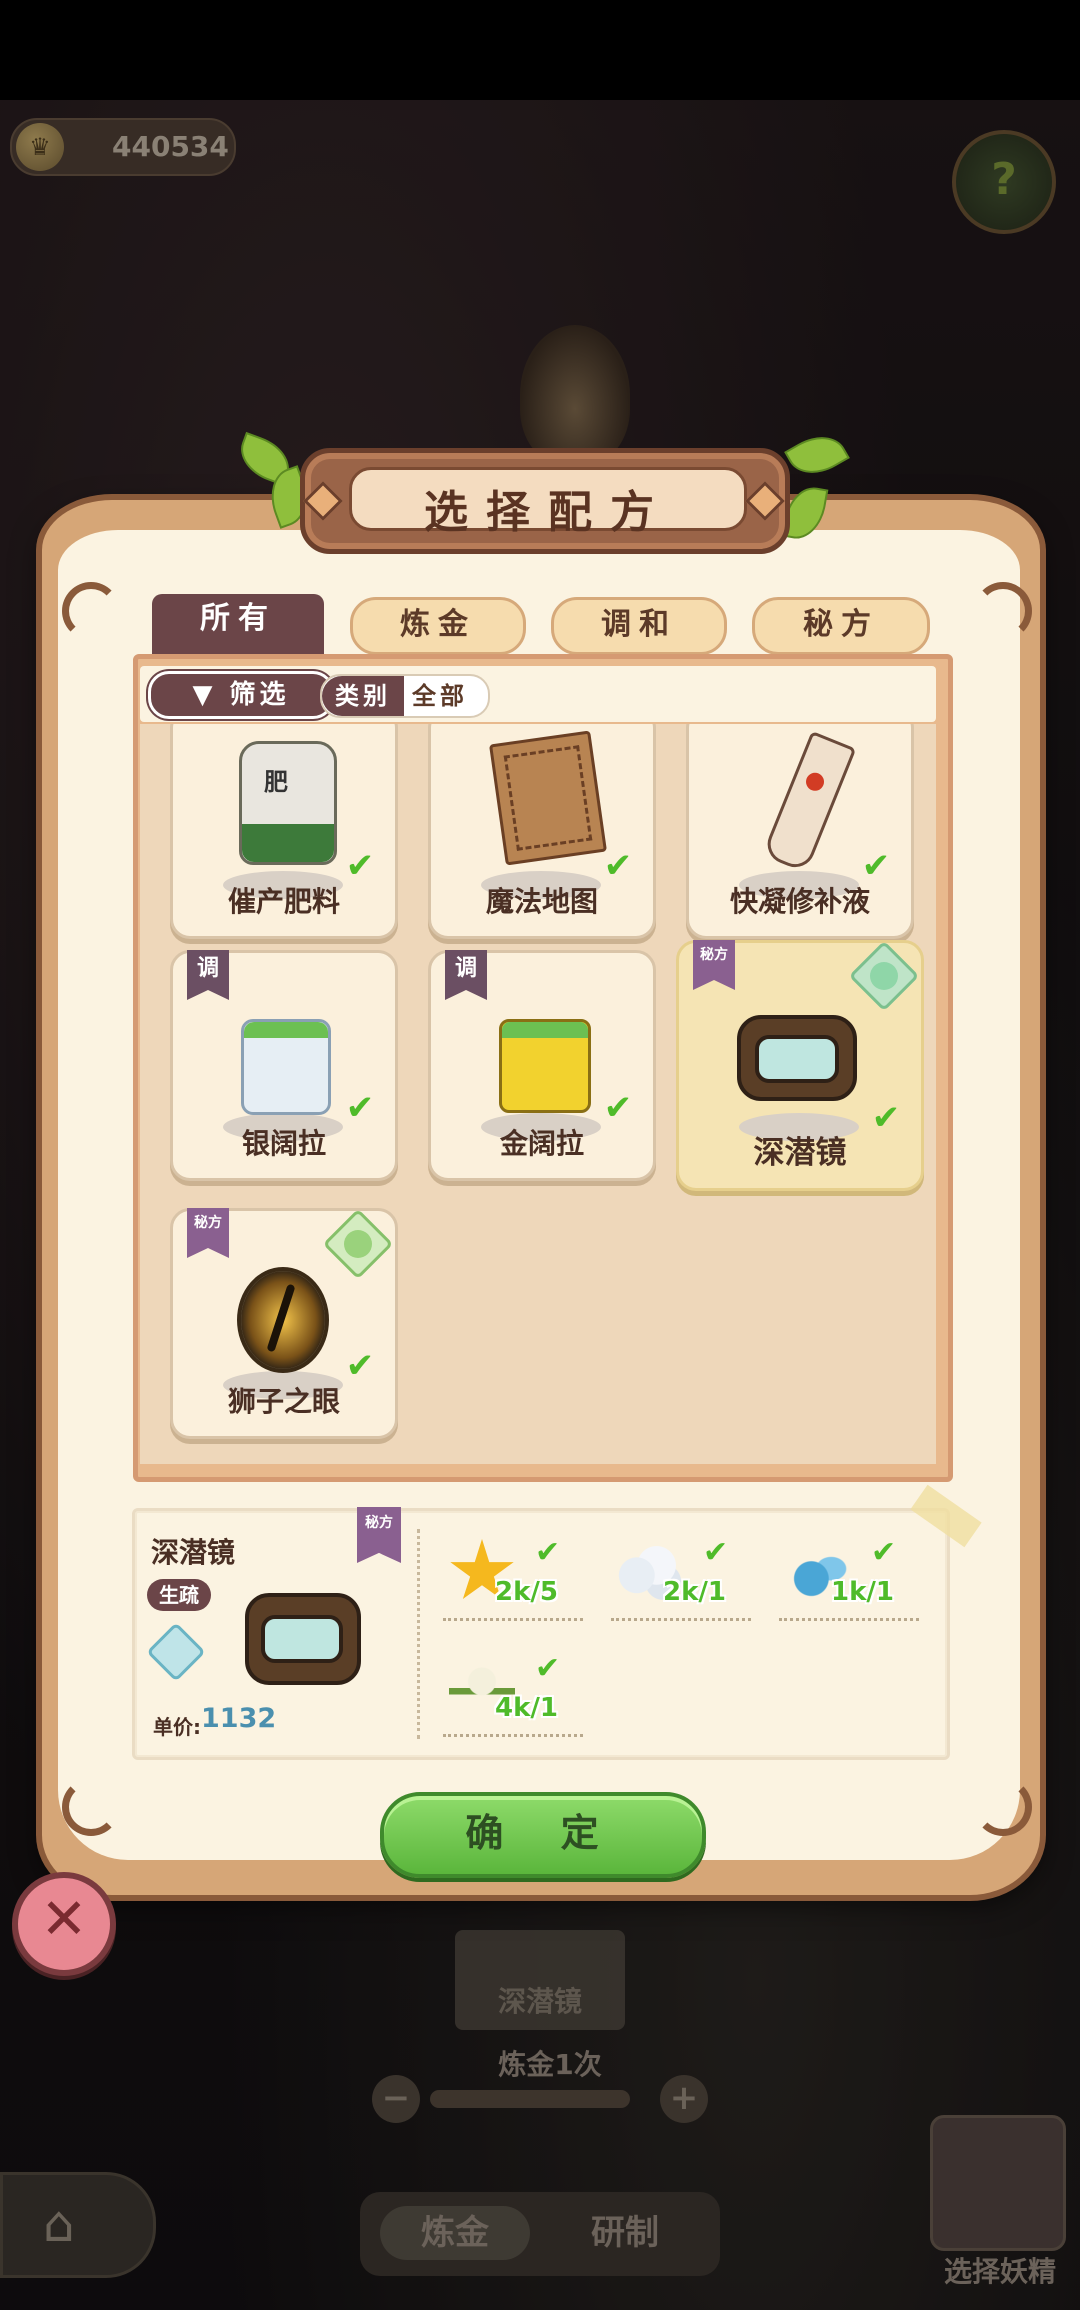 Image resolution: width=1080 pixels, height=2310 pixels. What do you see at coordinates (259, 695) in the screenshot?
I see `filter-button-label: 筛选` at bounding box center [259, 695].